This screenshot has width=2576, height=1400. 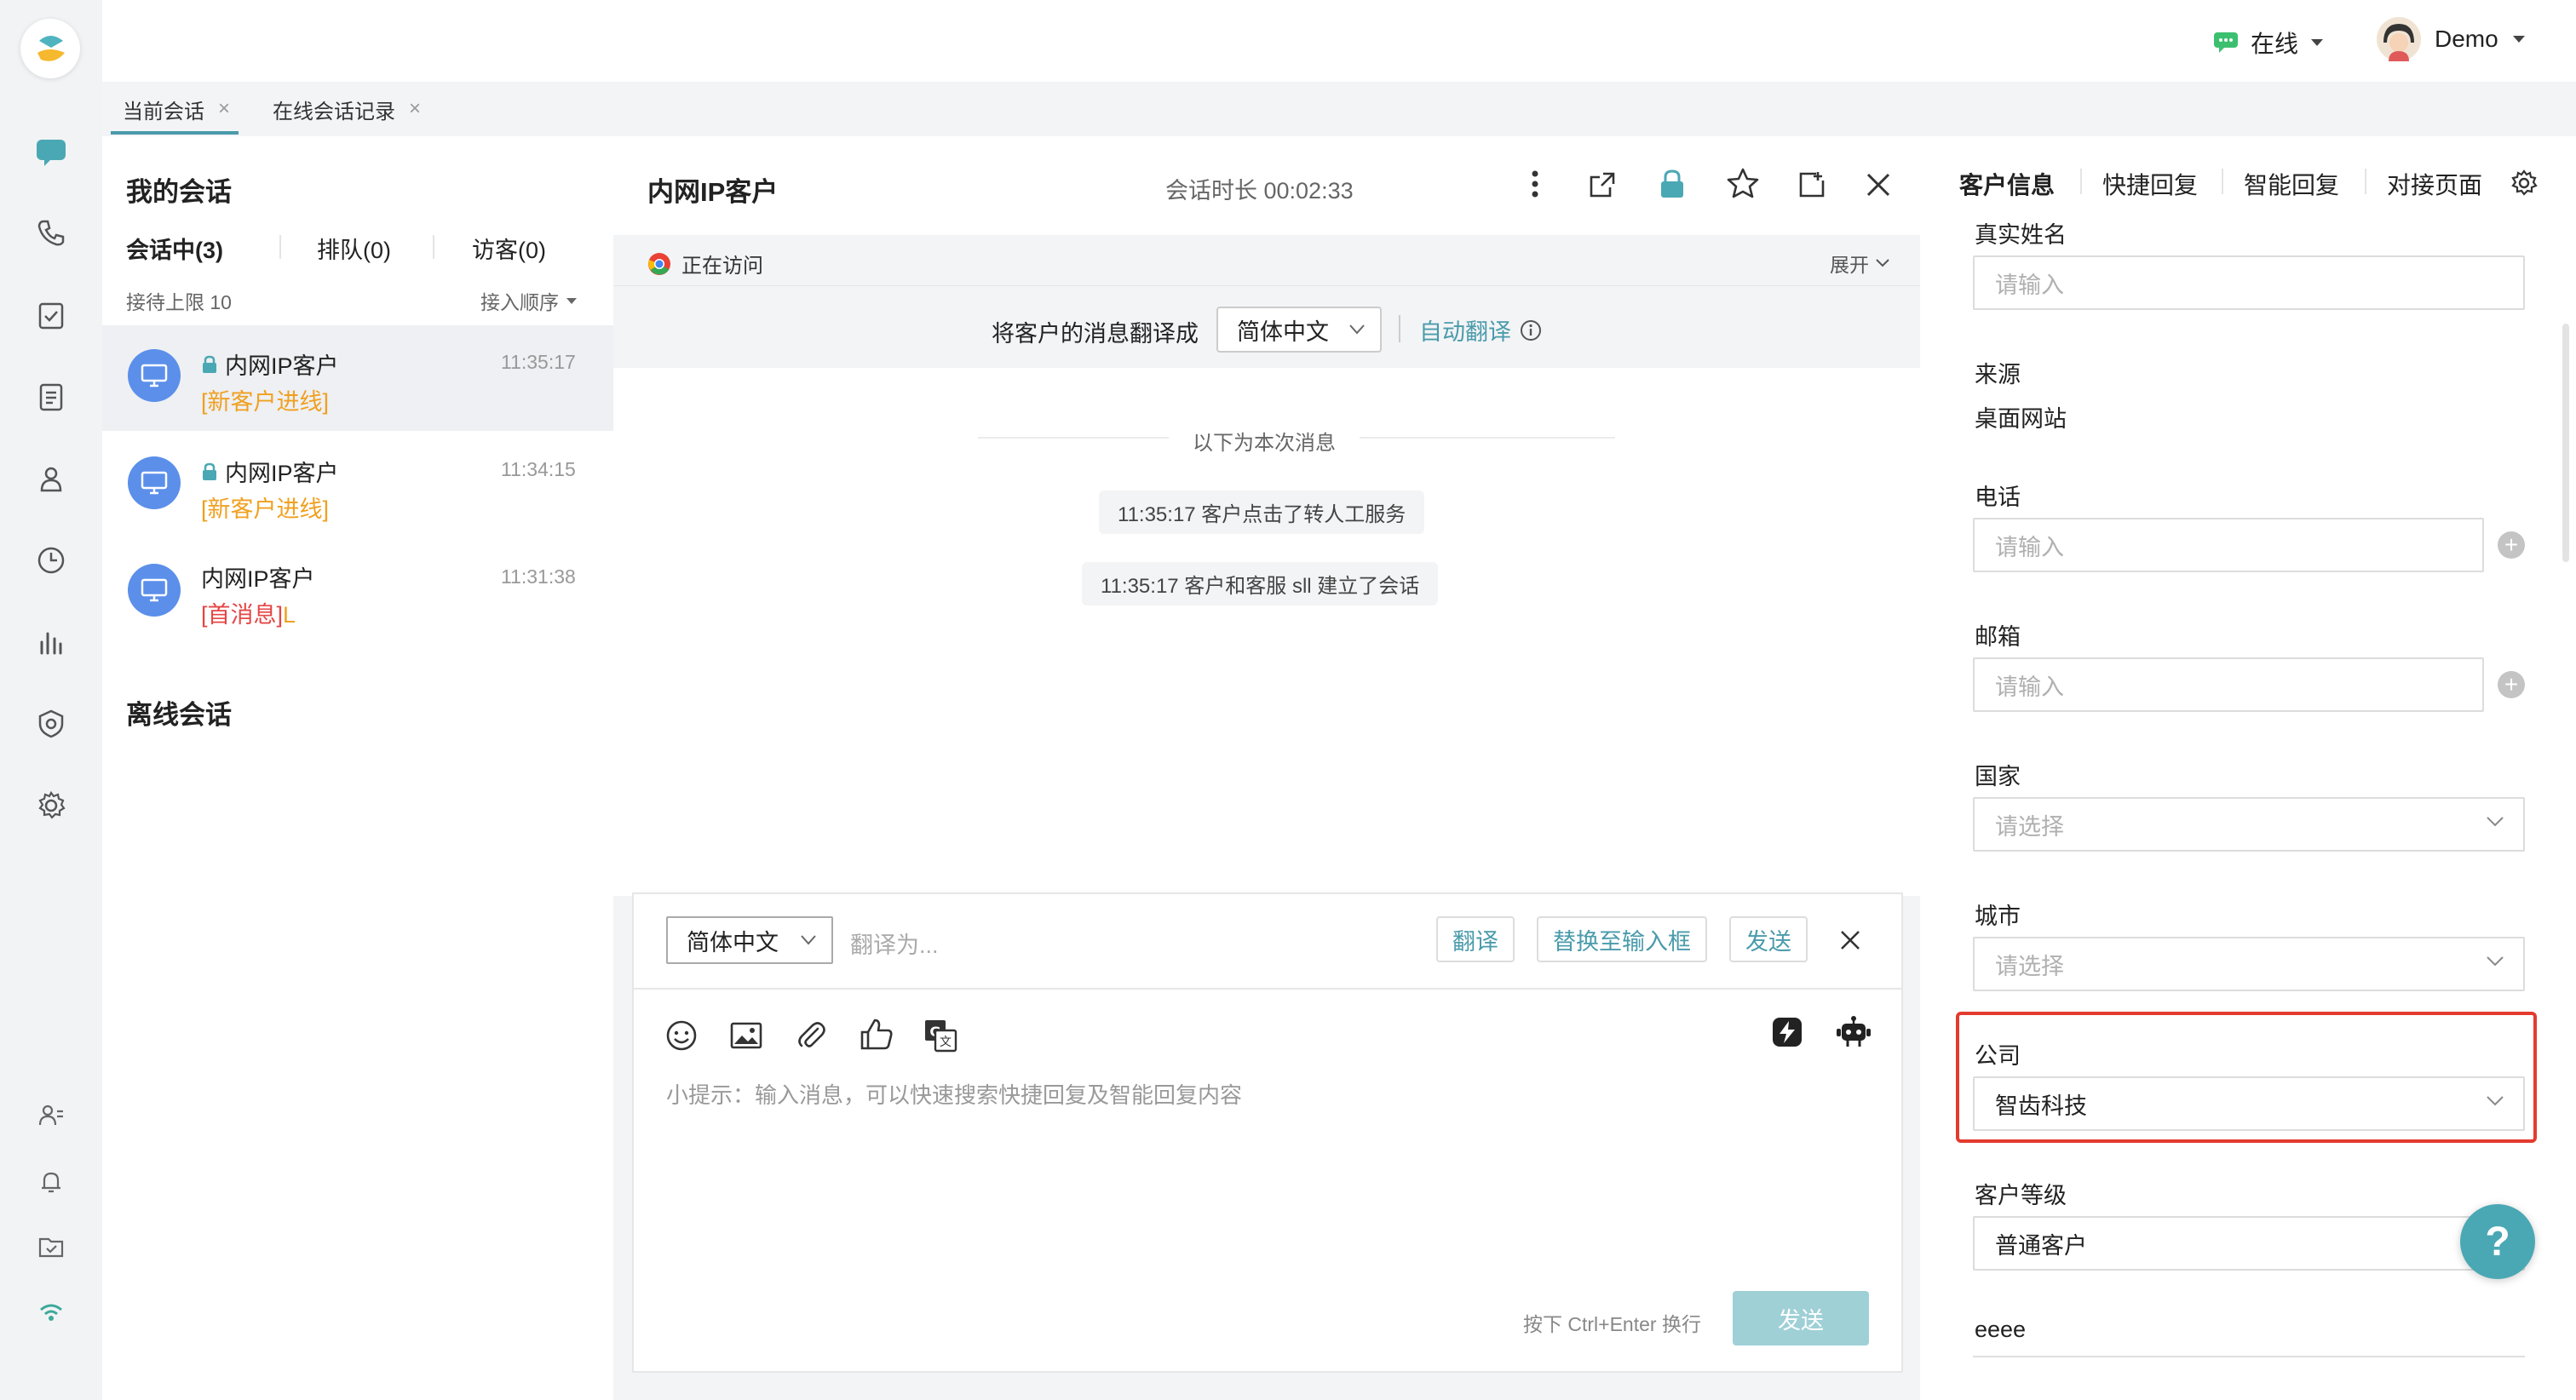 What do you see at coordinates (2021, 419) in the screenshot?
I see `source-value: 桌面网站` at bounding box center [2021, 419].